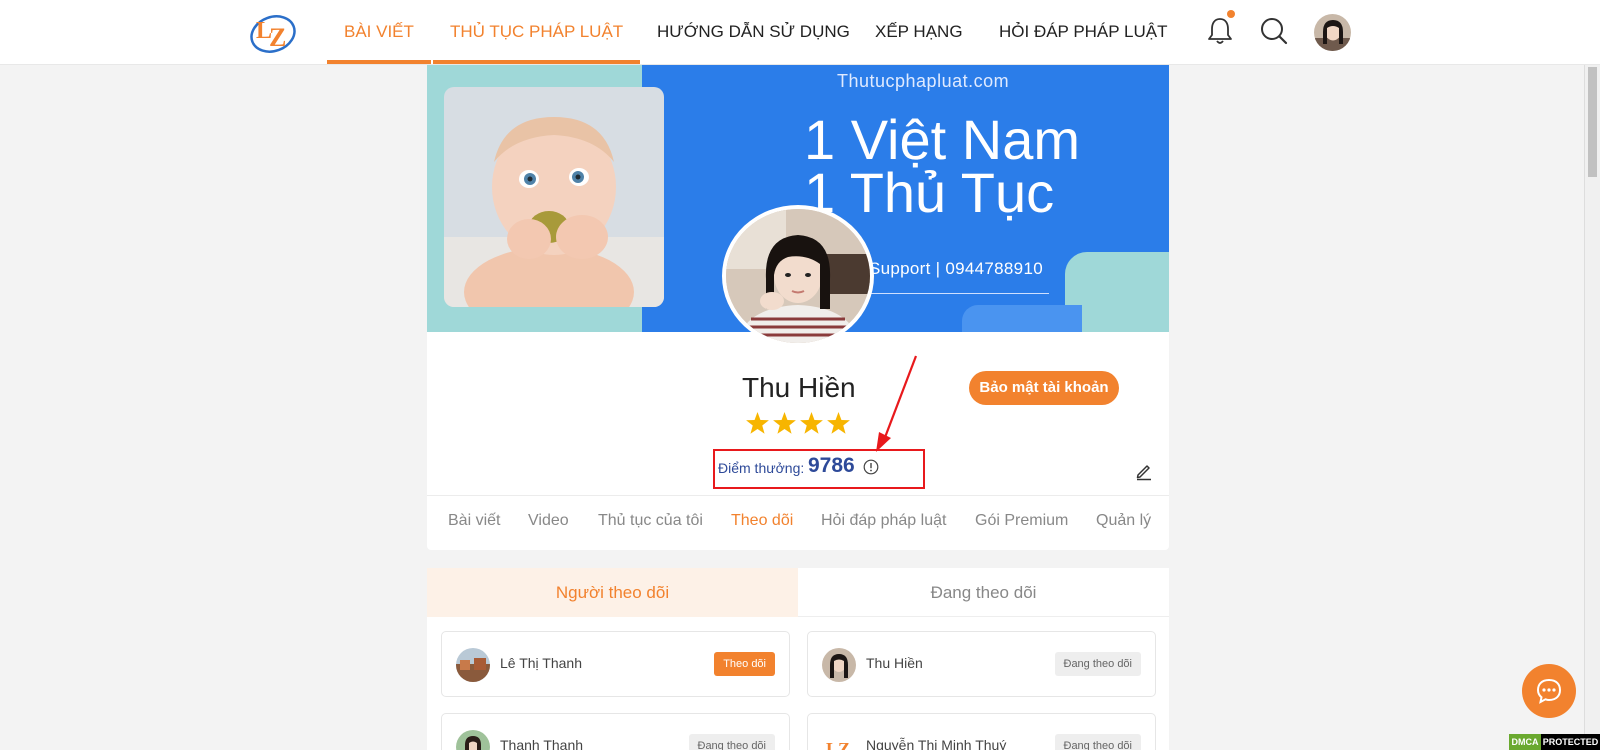 The image size is (1600, 750). I want to click on svg-text: LZ, so click(838, 744).